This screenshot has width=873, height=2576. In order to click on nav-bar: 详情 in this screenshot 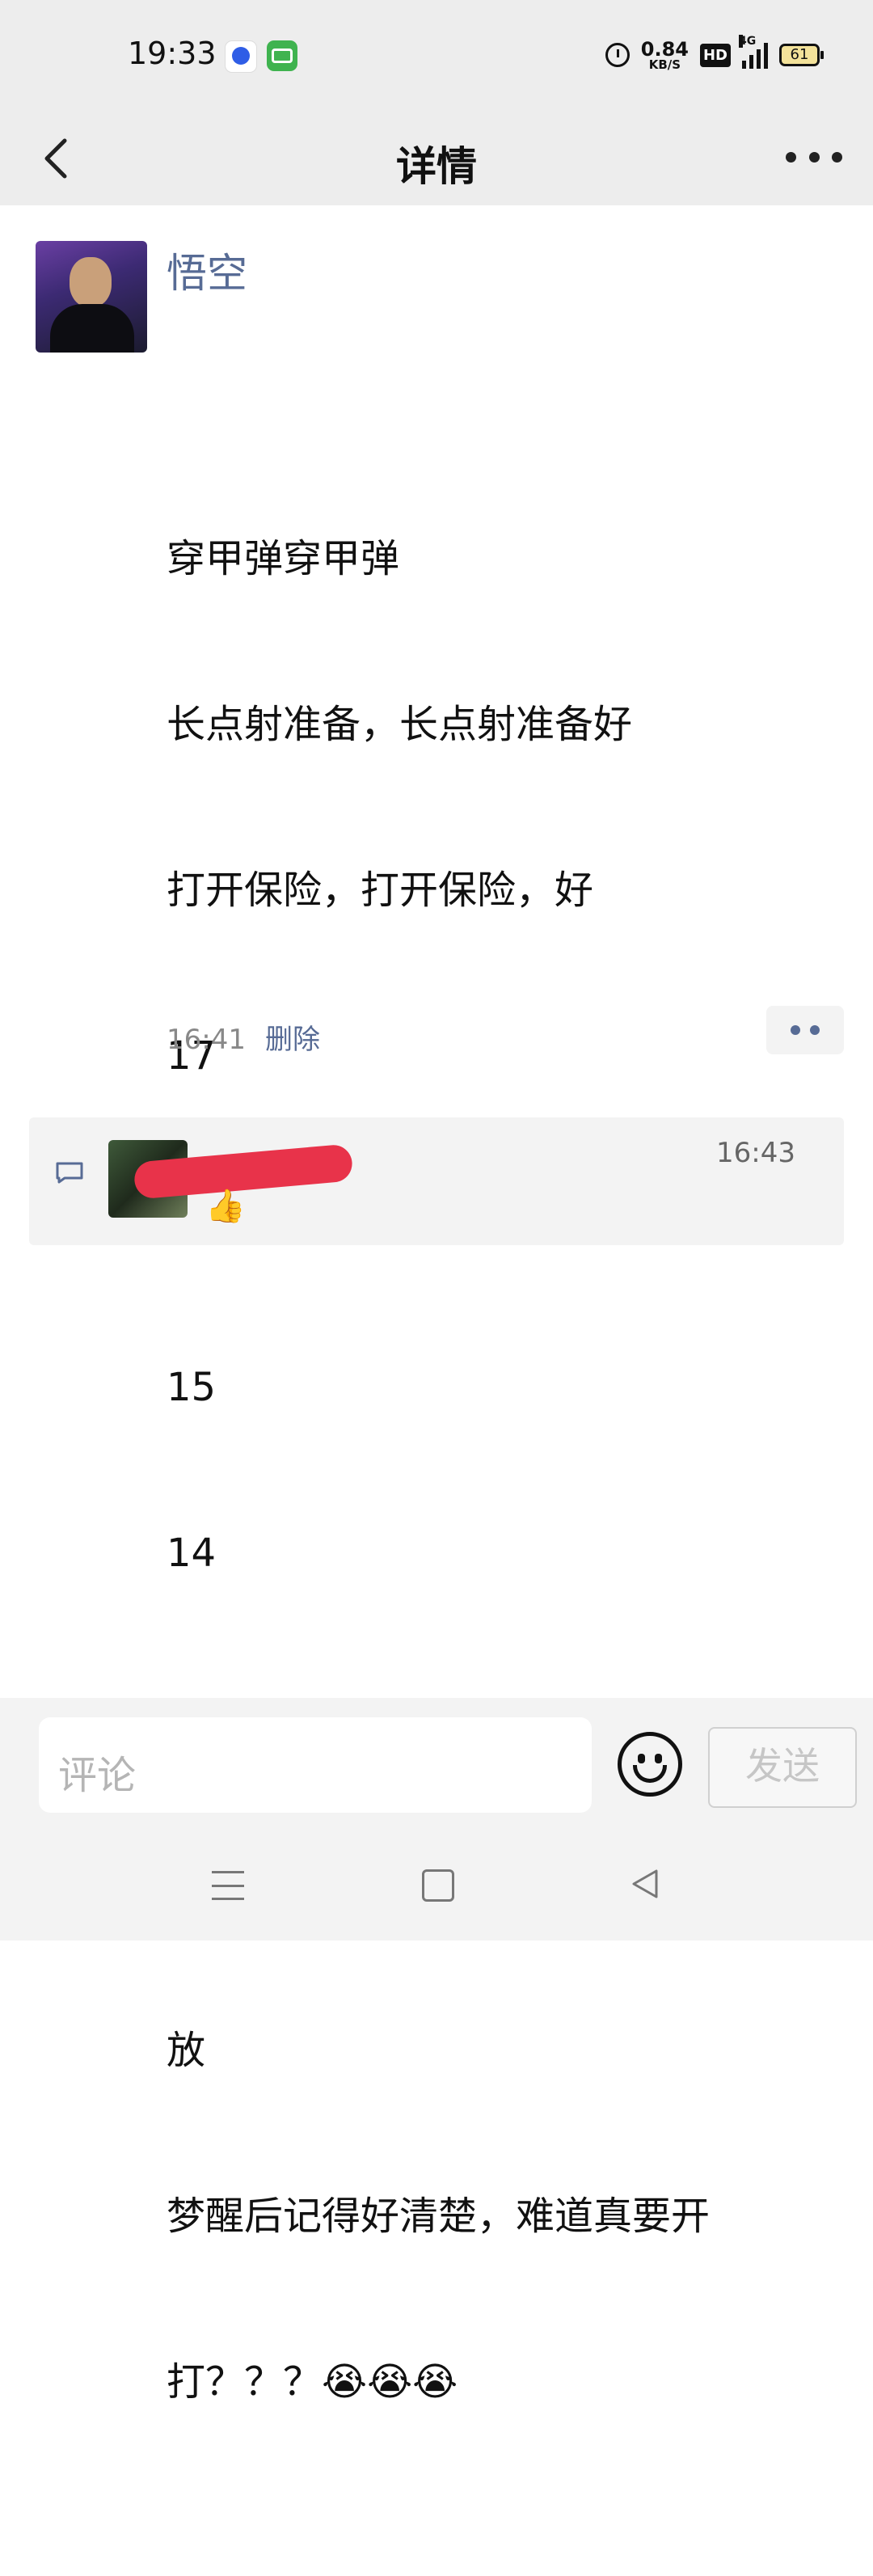, I will do `click(436, 157)`.